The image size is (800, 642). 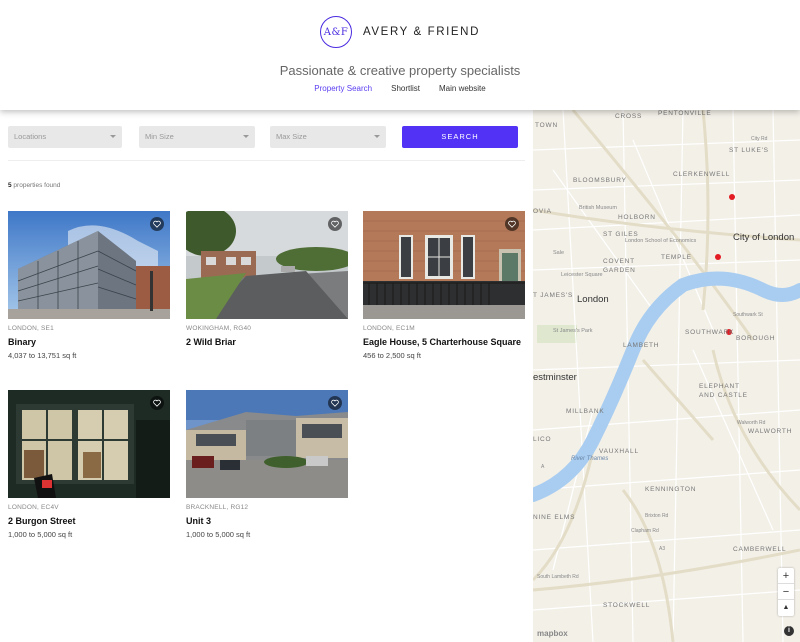 I want to click on divider, so click(x=266, y=160).